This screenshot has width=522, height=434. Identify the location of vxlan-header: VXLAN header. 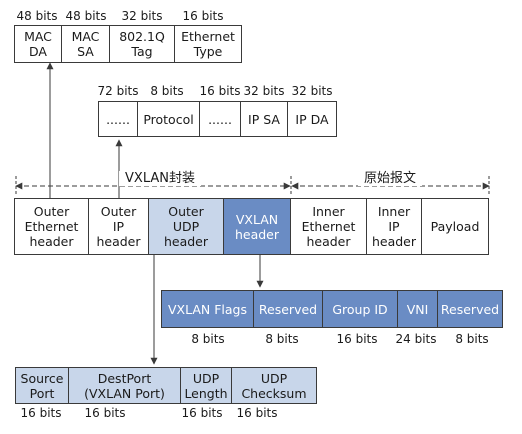
(257, 226).